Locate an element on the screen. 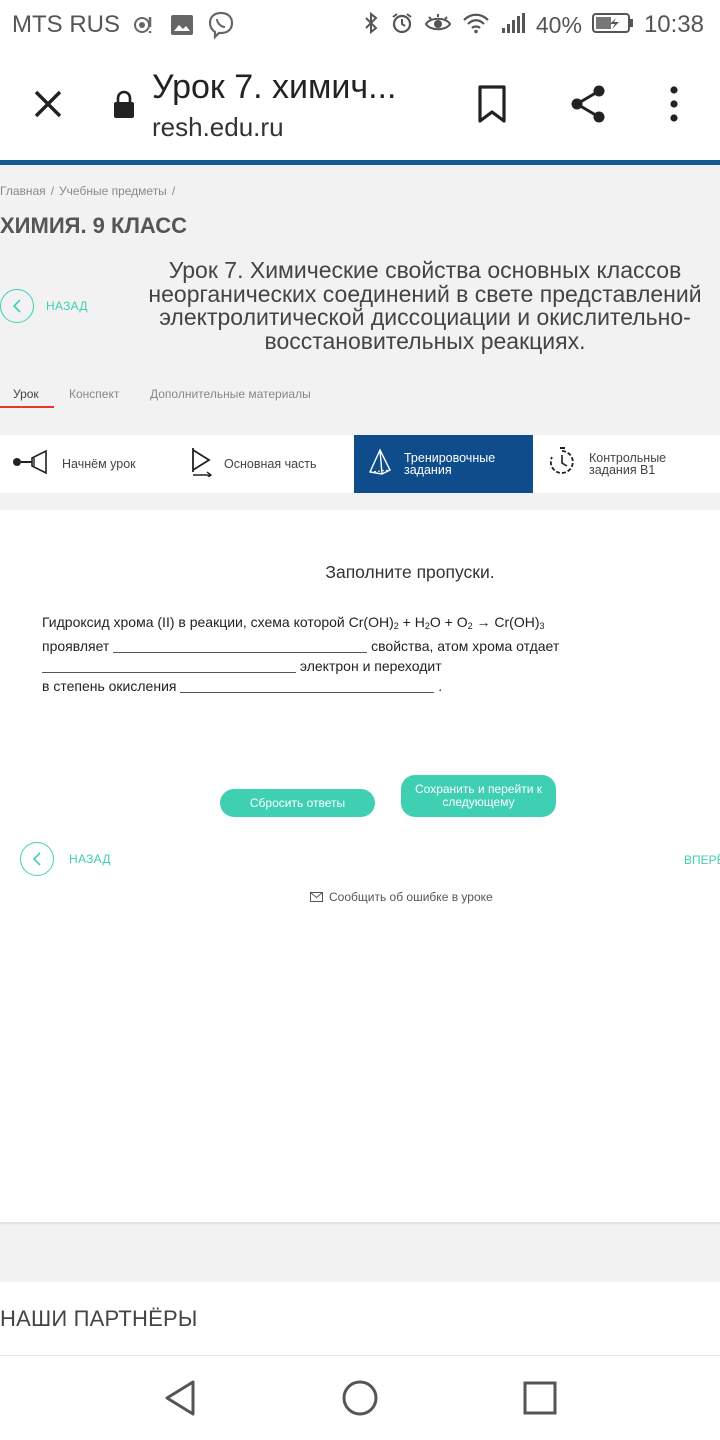 Image resolution: width=720 pixels, height=1440 pixels. pyramid-icon is located at coordinates (380, 464).